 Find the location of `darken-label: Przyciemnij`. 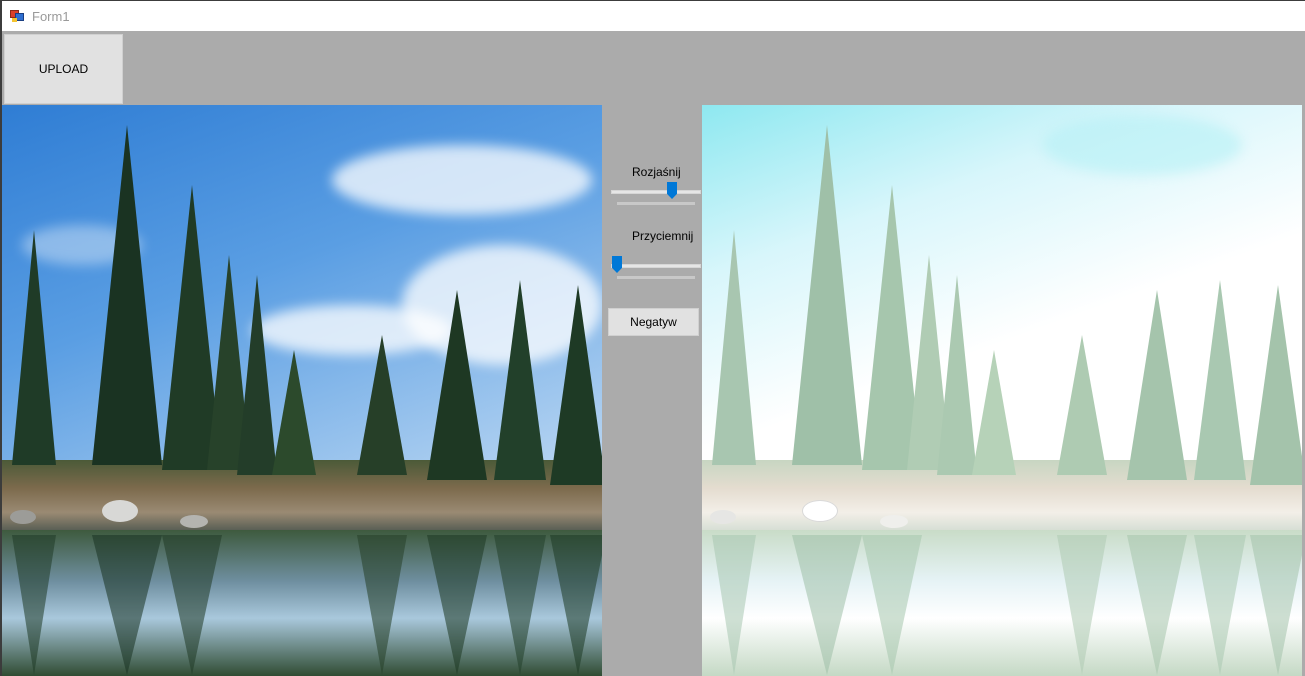

darken-label: Przyciemnij is located at coordinates (663, 236).